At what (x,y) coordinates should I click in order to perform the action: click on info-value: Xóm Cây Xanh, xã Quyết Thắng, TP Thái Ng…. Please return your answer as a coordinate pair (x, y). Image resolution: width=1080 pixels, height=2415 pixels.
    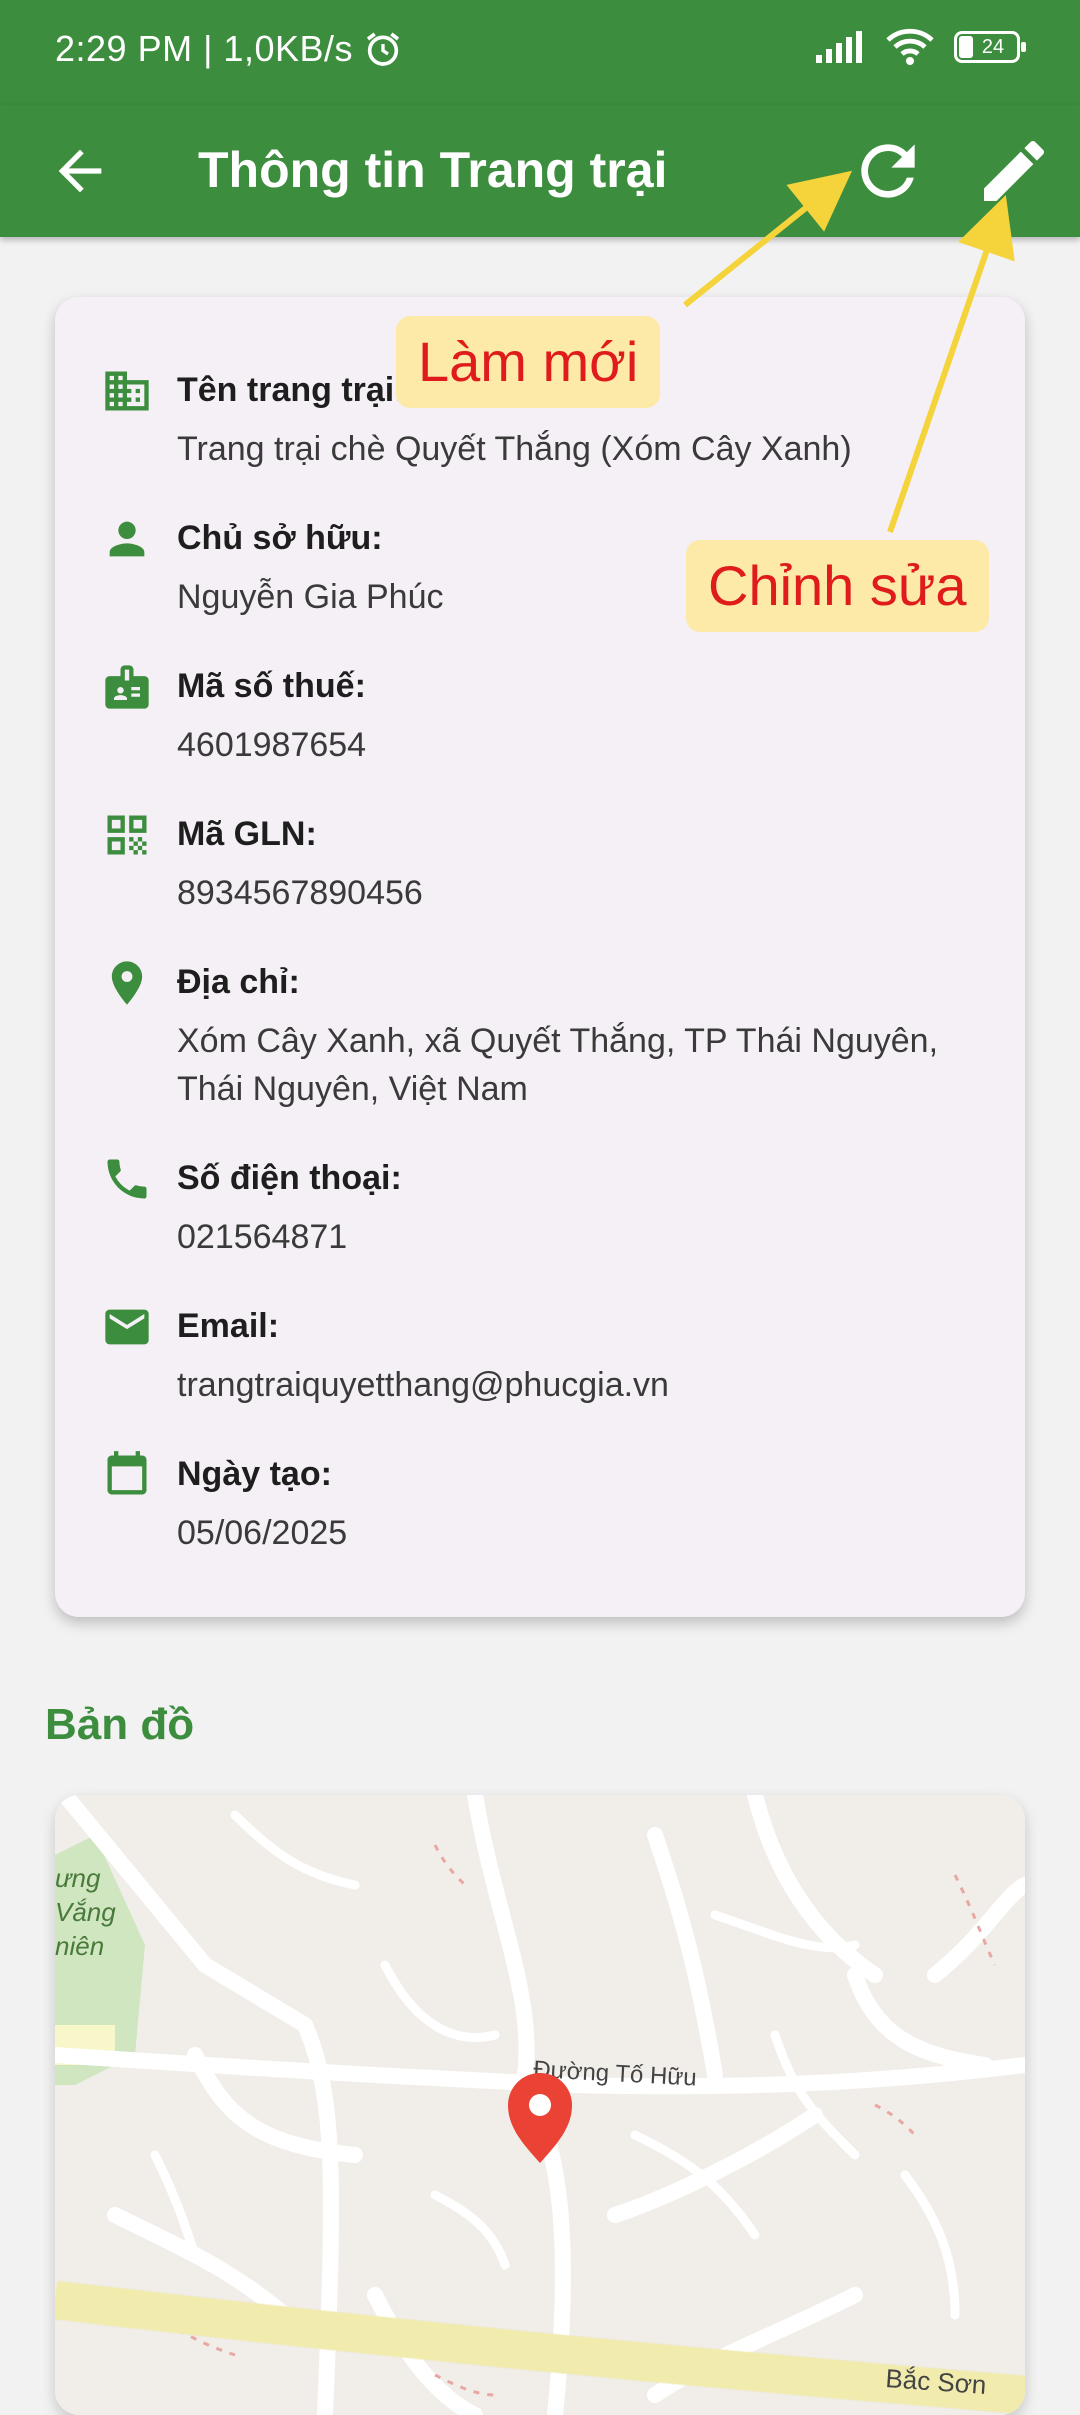
    Looking at the image, I should click on (558, 1065).